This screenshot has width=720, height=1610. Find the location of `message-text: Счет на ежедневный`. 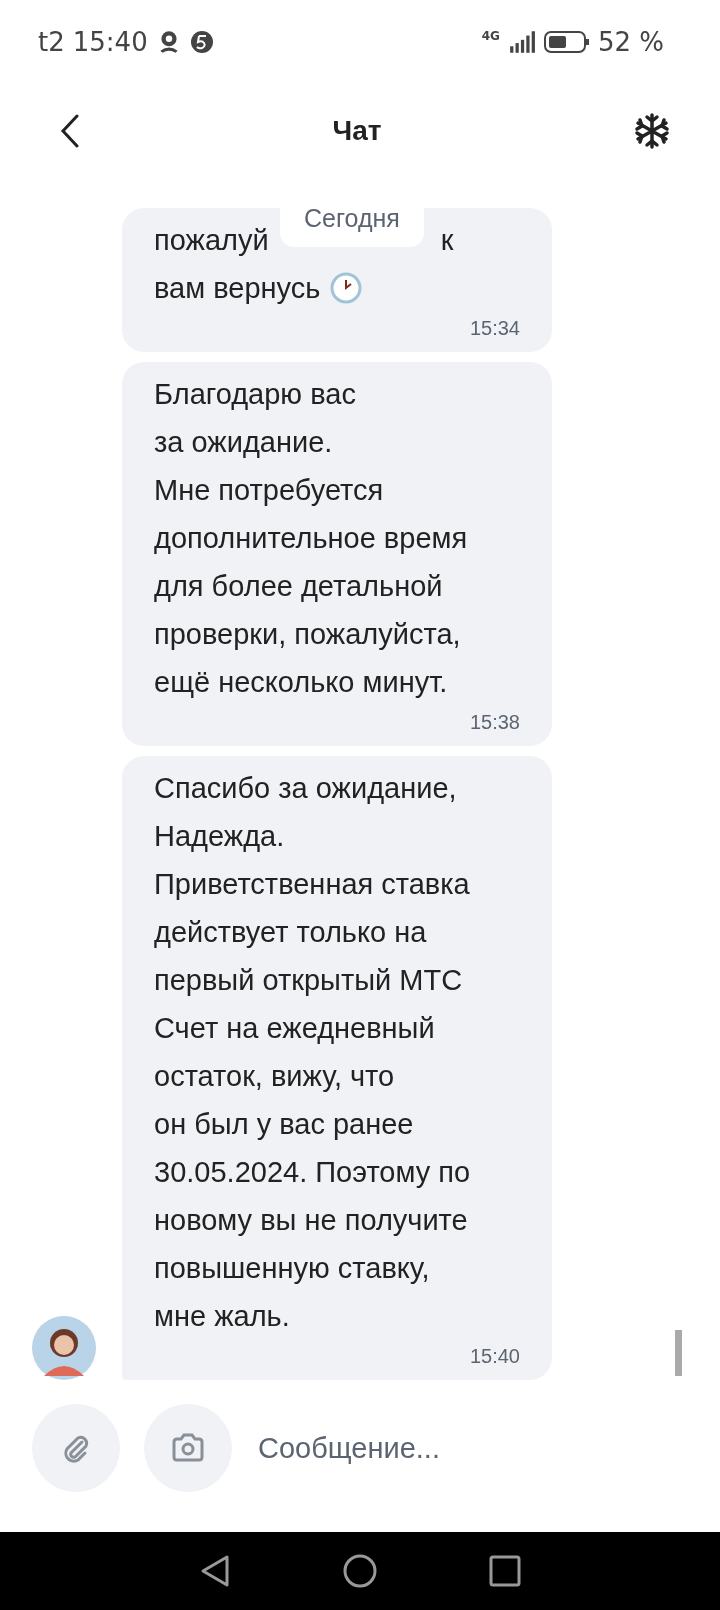

message-text: Счет на ежедневный is located at coordinates (294, 1028).